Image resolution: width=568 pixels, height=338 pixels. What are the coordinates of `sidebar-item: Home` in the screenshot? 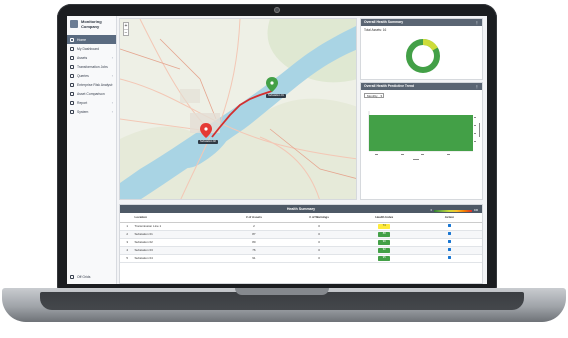 It's located at (91, 39).